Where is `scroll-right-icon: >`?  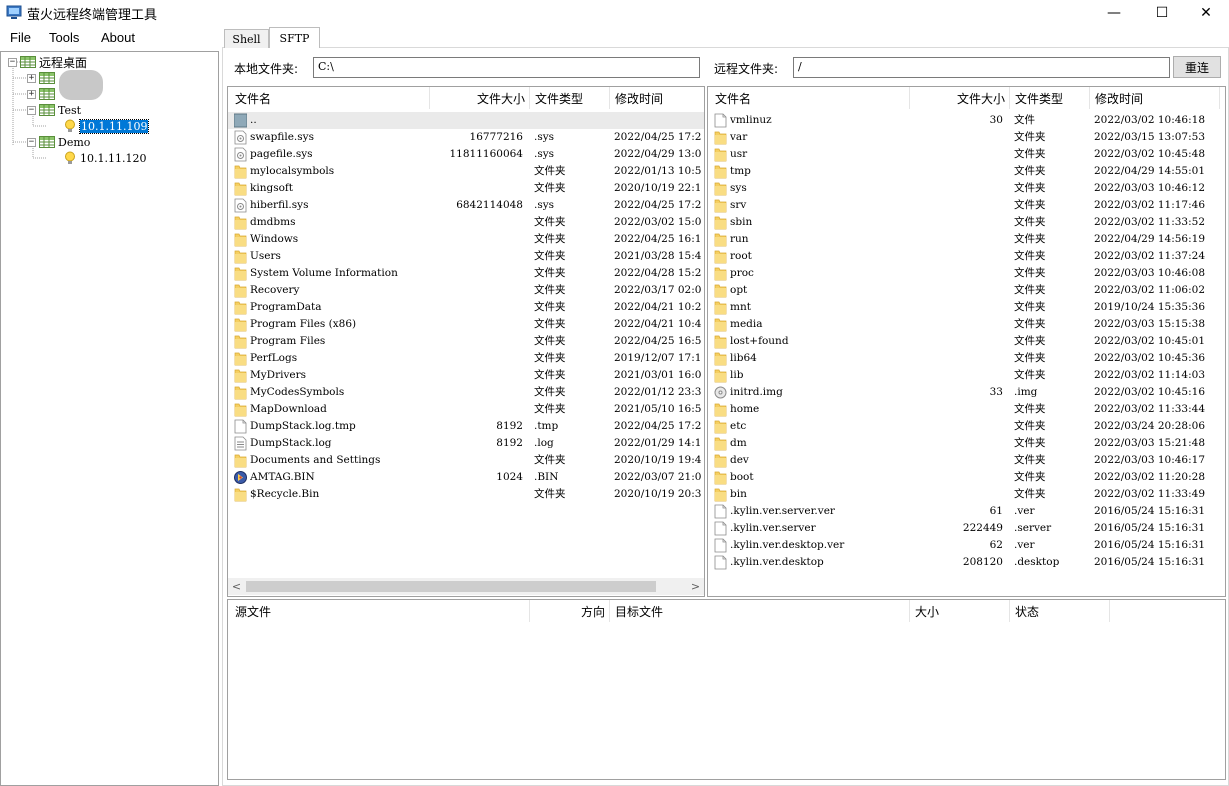
scroll-right-icon: > is located at coordinates (695, 586).